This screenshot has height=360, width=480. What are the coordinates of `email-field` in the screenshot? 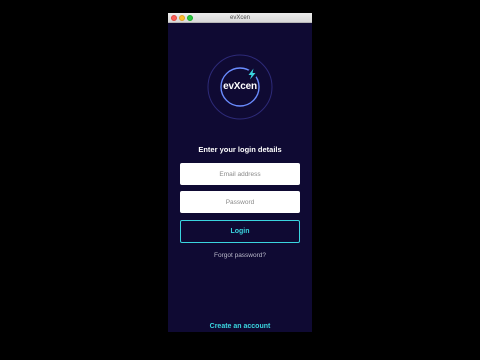 It's located at (240, 174).